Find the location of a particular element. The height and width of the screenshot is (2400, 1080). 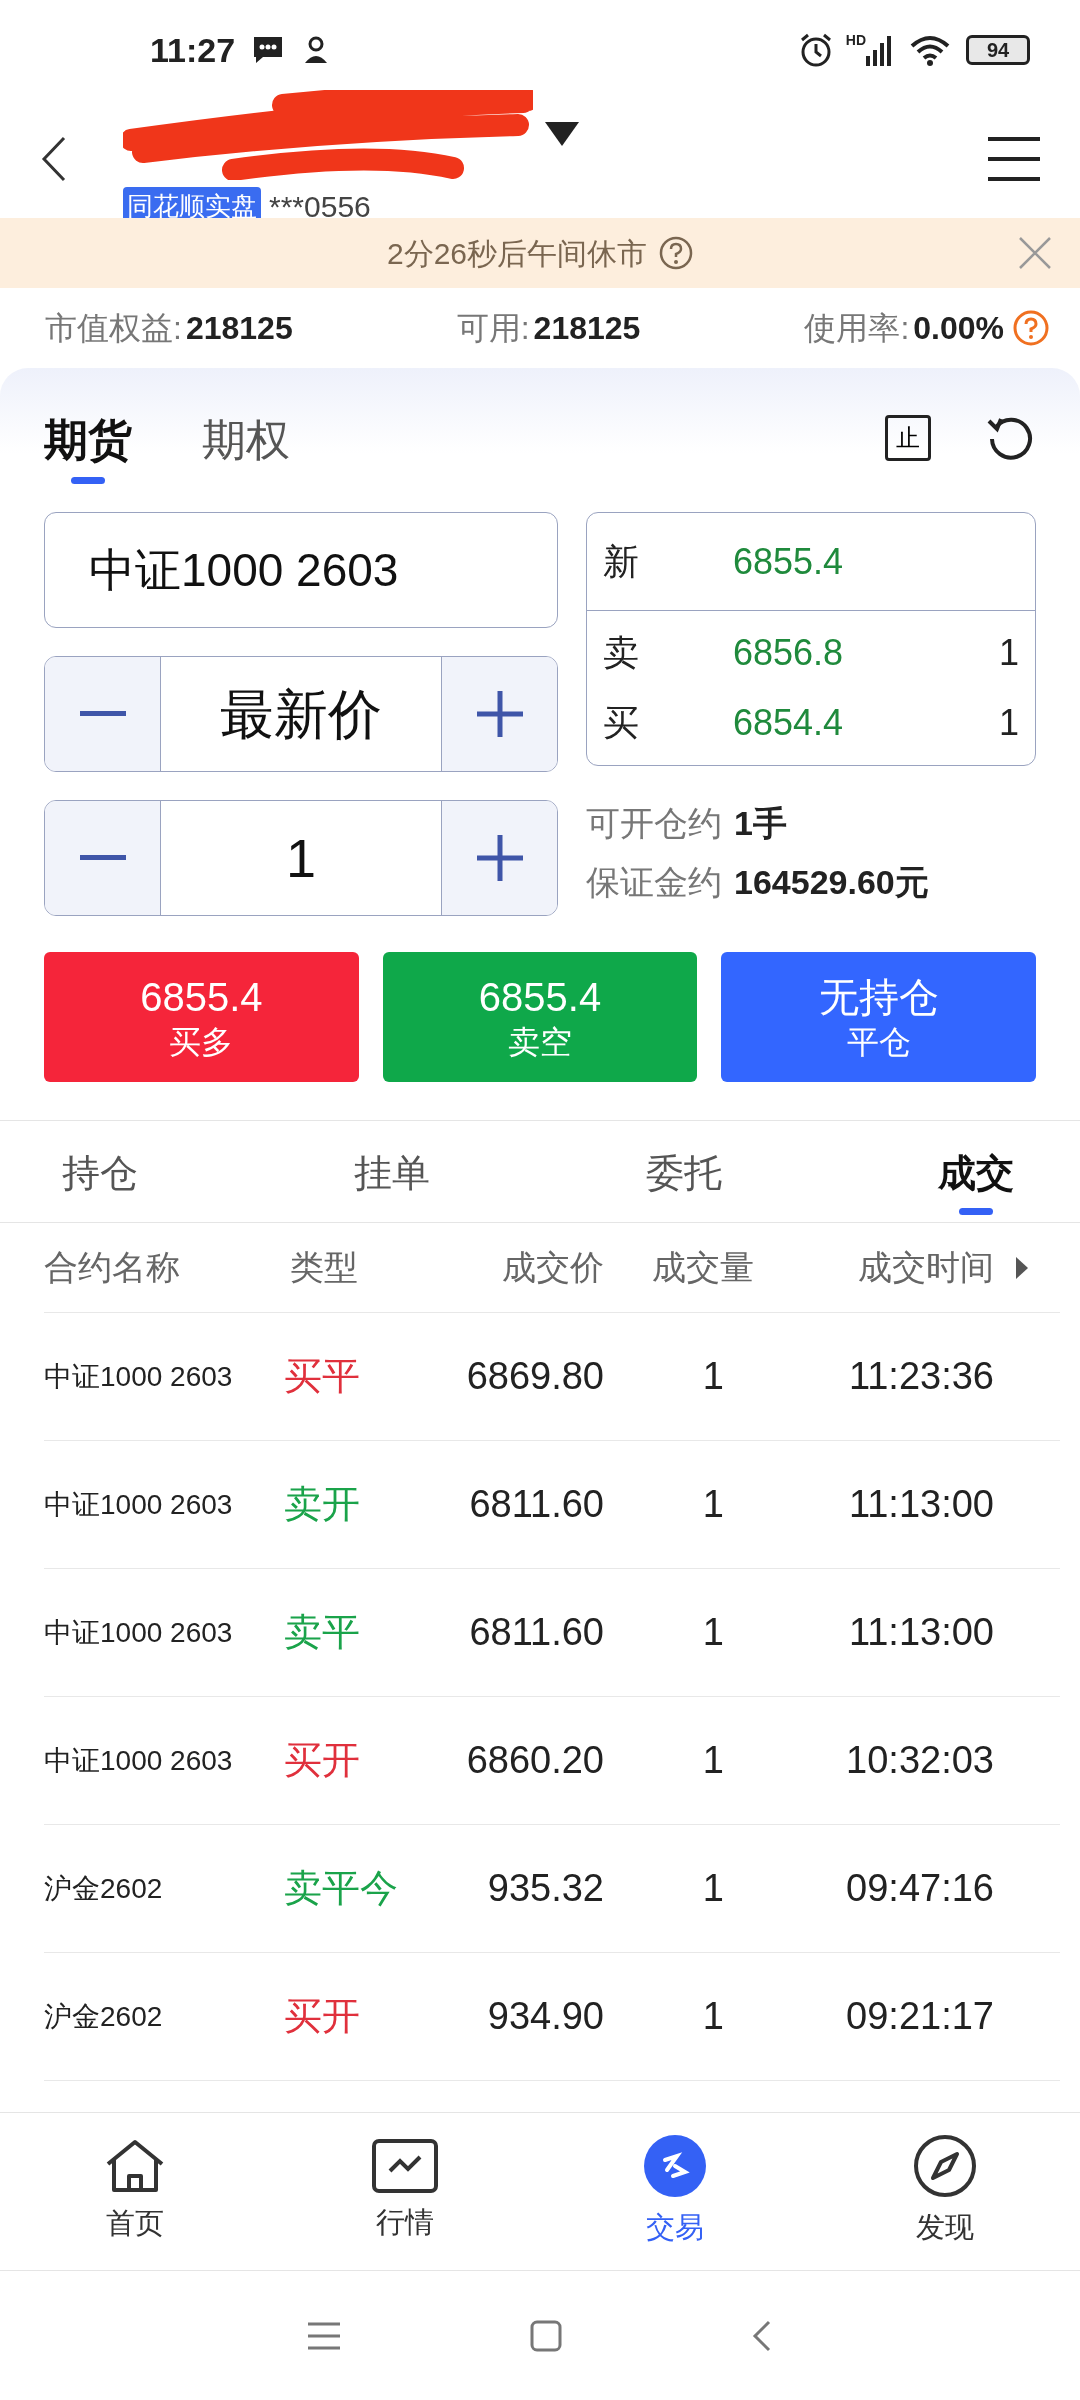

info-value: 164529.60元 is located at coordinates (831, 882).